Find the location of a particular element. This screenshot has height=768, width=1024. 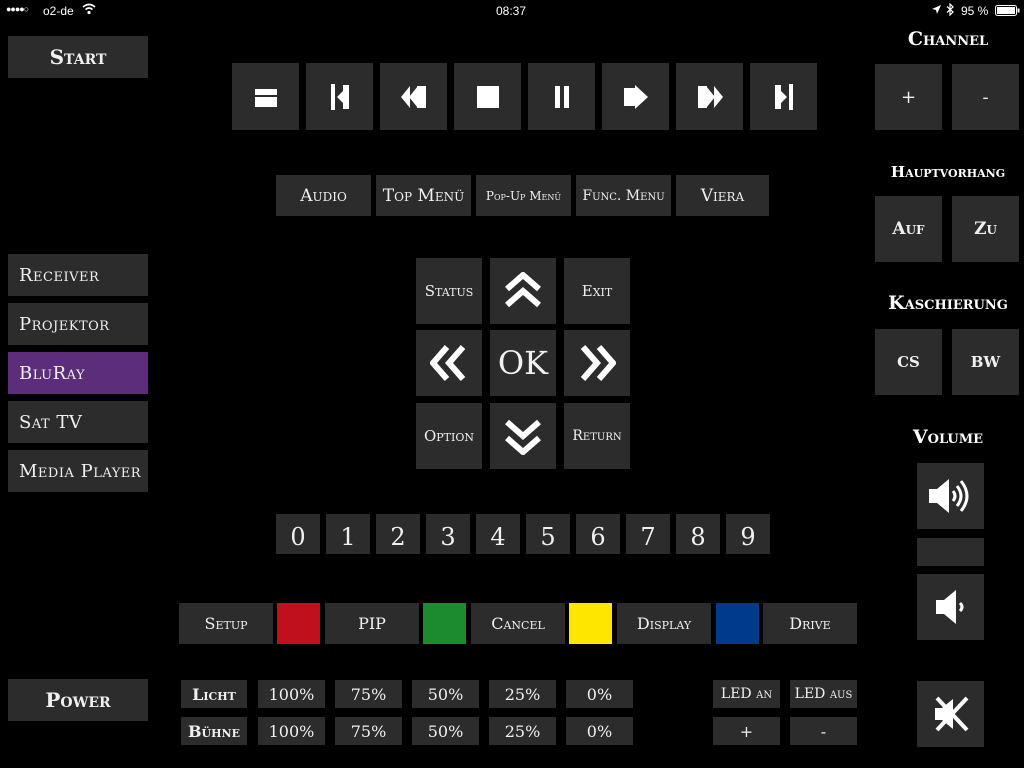

up-button is located at coordinates (523, 291).